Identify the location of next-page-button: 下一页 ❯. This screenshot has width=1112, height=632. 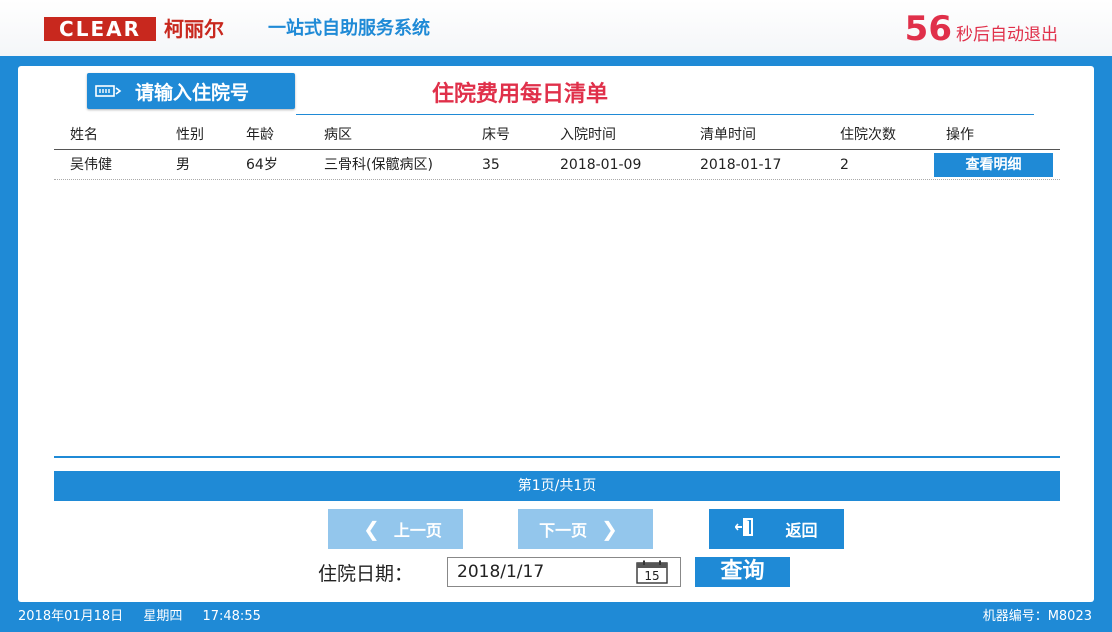
(585, 529).